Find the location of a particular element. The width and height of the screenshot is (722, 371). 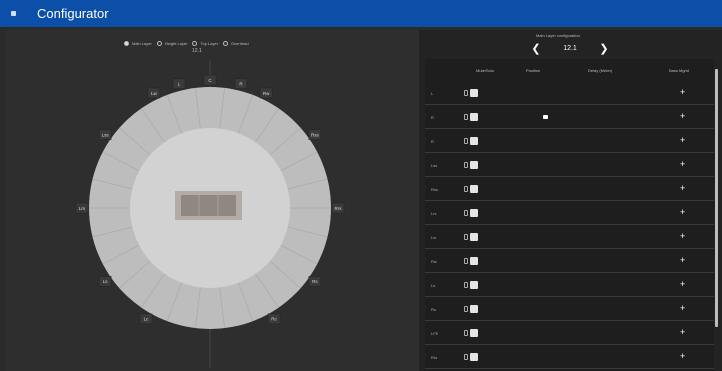

app-title: Configurator is located at coordinates (73, 13).